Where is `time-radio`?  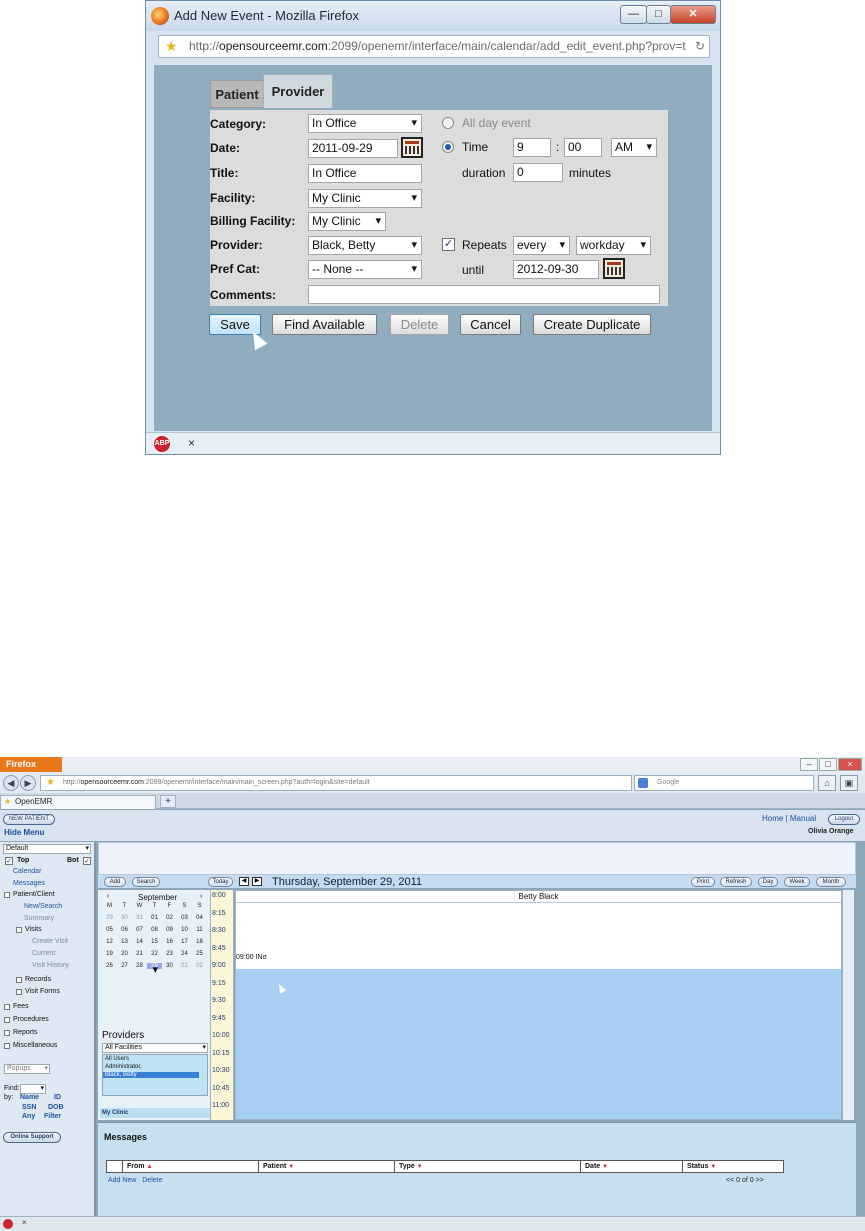
time-radio is located at coordinates (448, 147).